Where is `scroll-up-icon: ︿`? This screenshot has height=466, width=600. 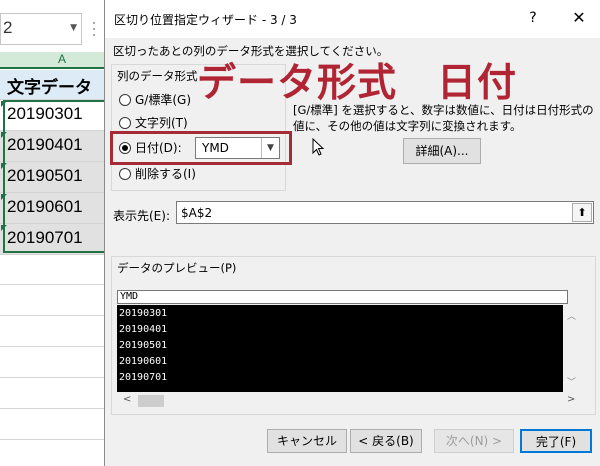
scroll-up-icon: ︿ is located at coordinates (571, 315).